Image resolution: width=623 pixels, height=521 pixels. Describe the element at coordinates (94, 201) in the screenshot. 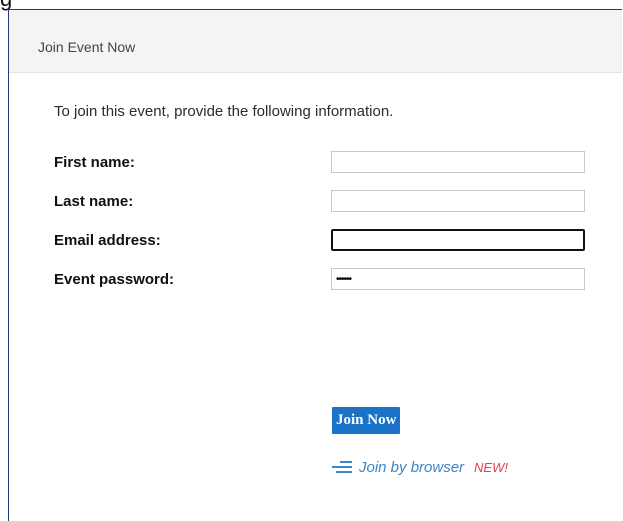

I see `last-name-label: Last name:` at that location.